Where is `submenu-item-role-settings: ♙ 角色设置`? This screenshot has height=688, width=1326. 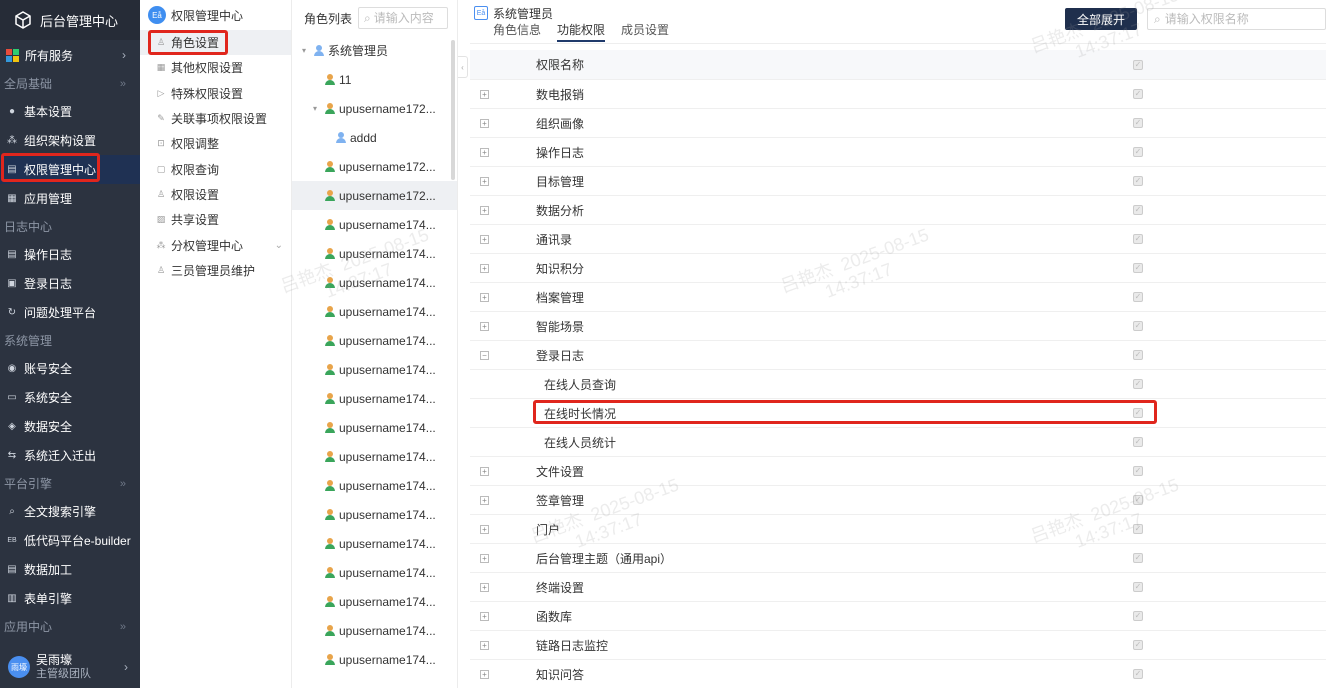 submenu-item-role-settings: ♙ 角色设置 is located at coordinates (215, 43).